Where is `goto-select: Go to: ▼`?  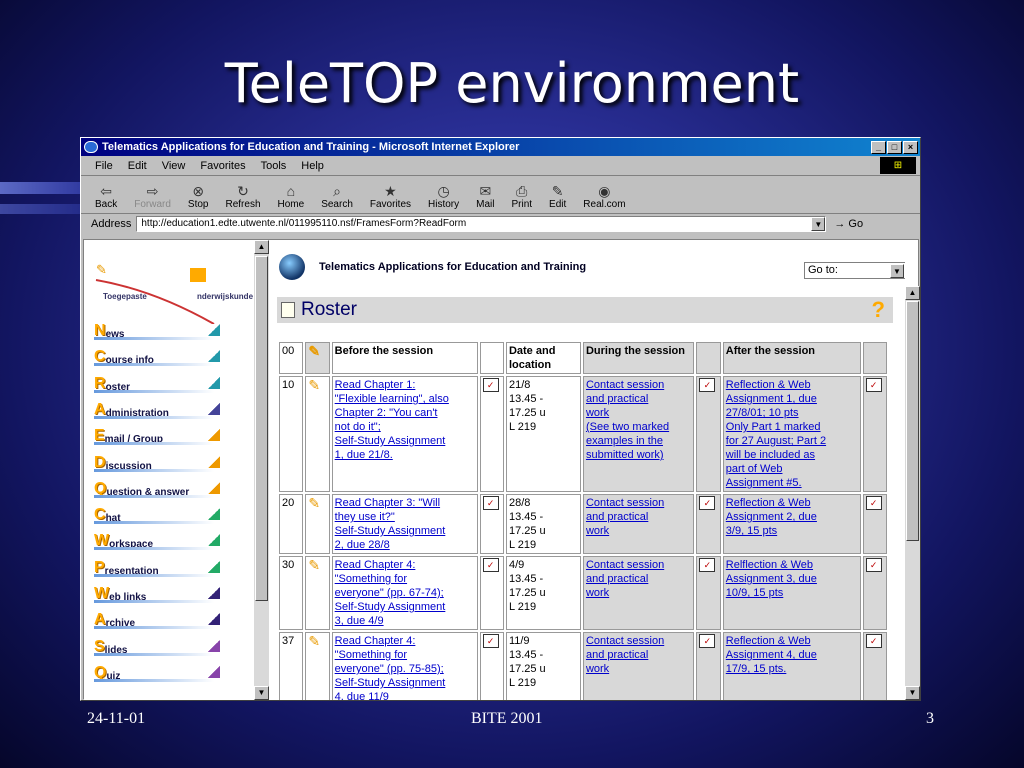
goto-select: Go to: ▼ is located at coordinates (854, 270).